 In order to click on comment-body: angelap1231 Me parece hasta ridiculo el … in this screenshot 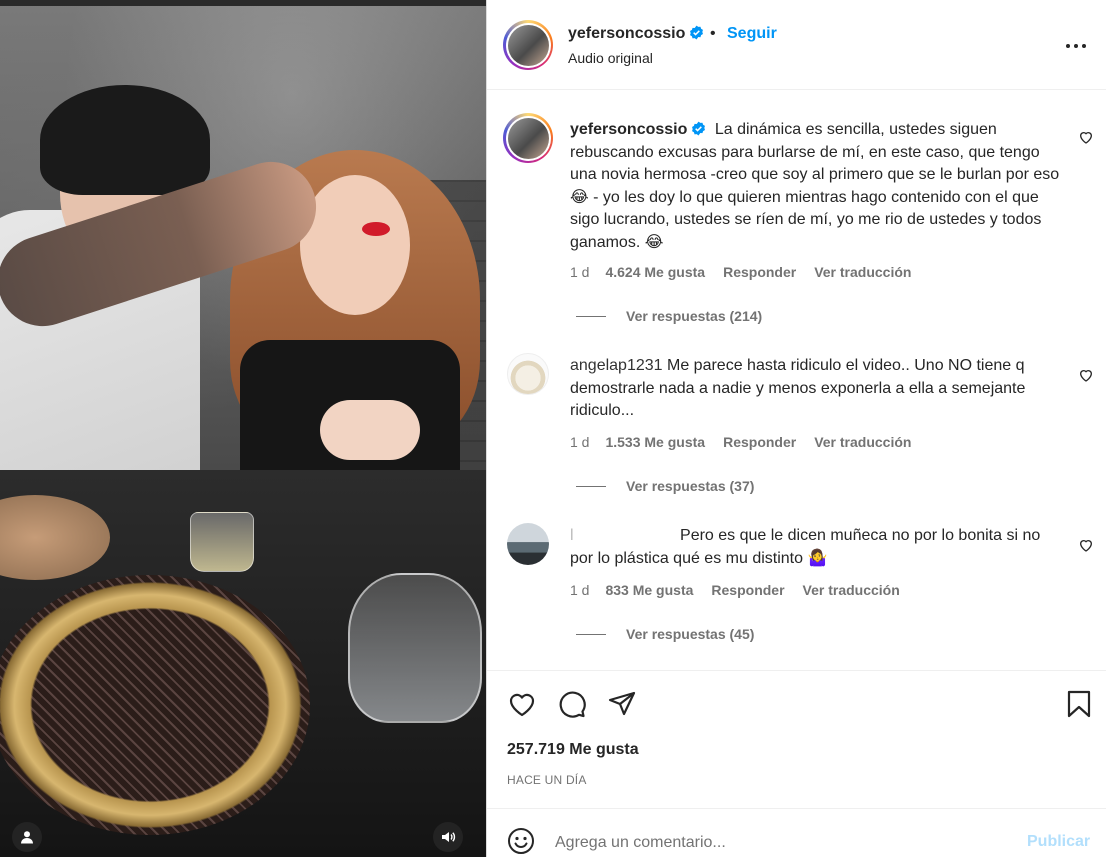, I will do `click(817, 389)`.